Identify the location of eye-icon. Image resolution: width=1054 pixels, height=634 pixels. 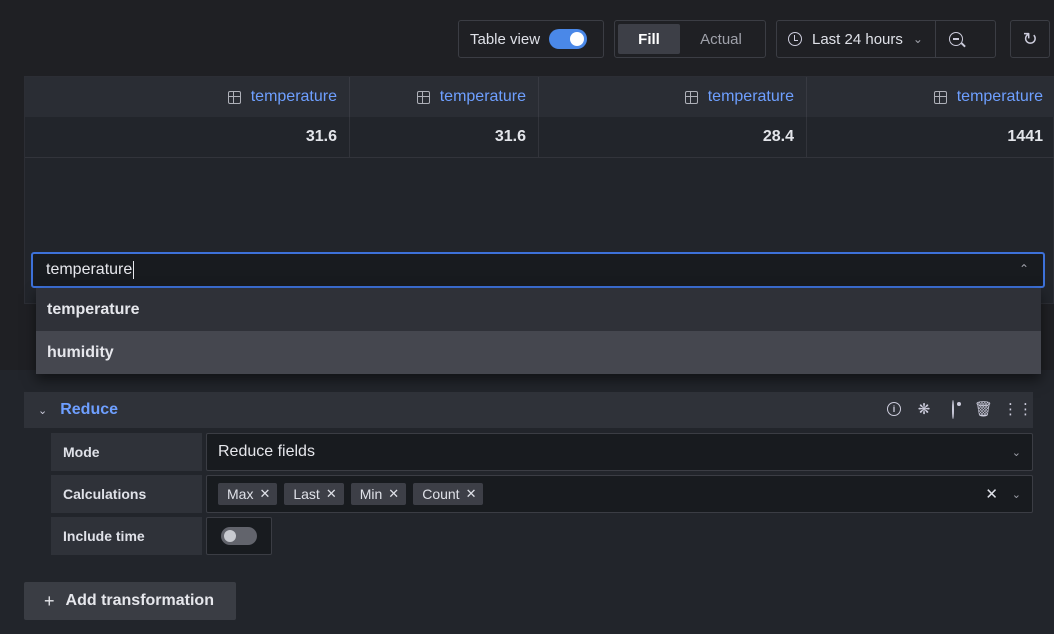
(953, 409).